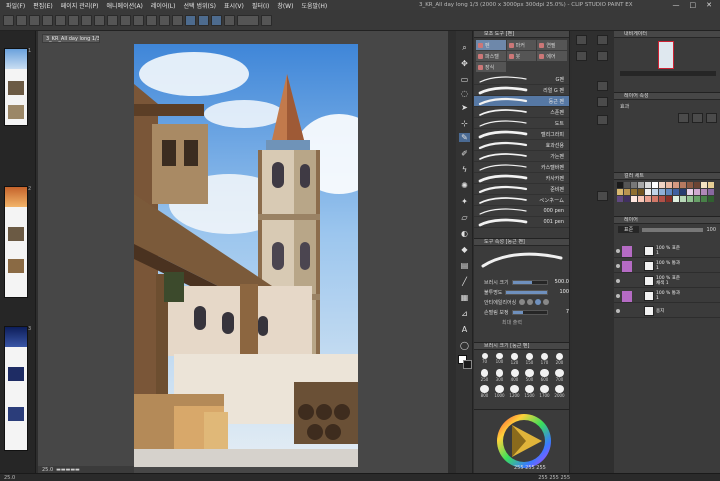 The height and width of the screenshot is (481, 720). Describe the element at coordinates (529, 375) in the screenshot. I see `brush-size-preset: 500` at that location.